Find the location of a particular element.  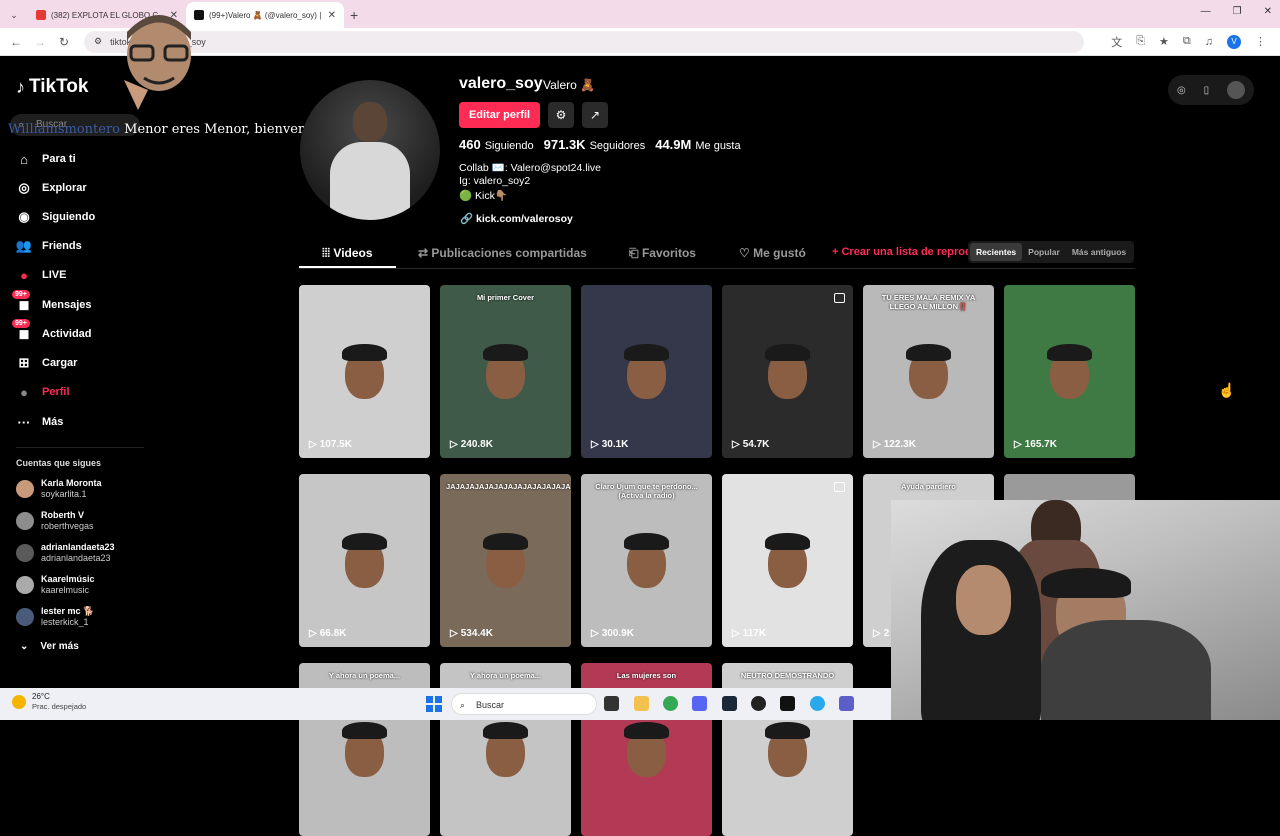

chrome-icon is located at coordinates (670, 703).